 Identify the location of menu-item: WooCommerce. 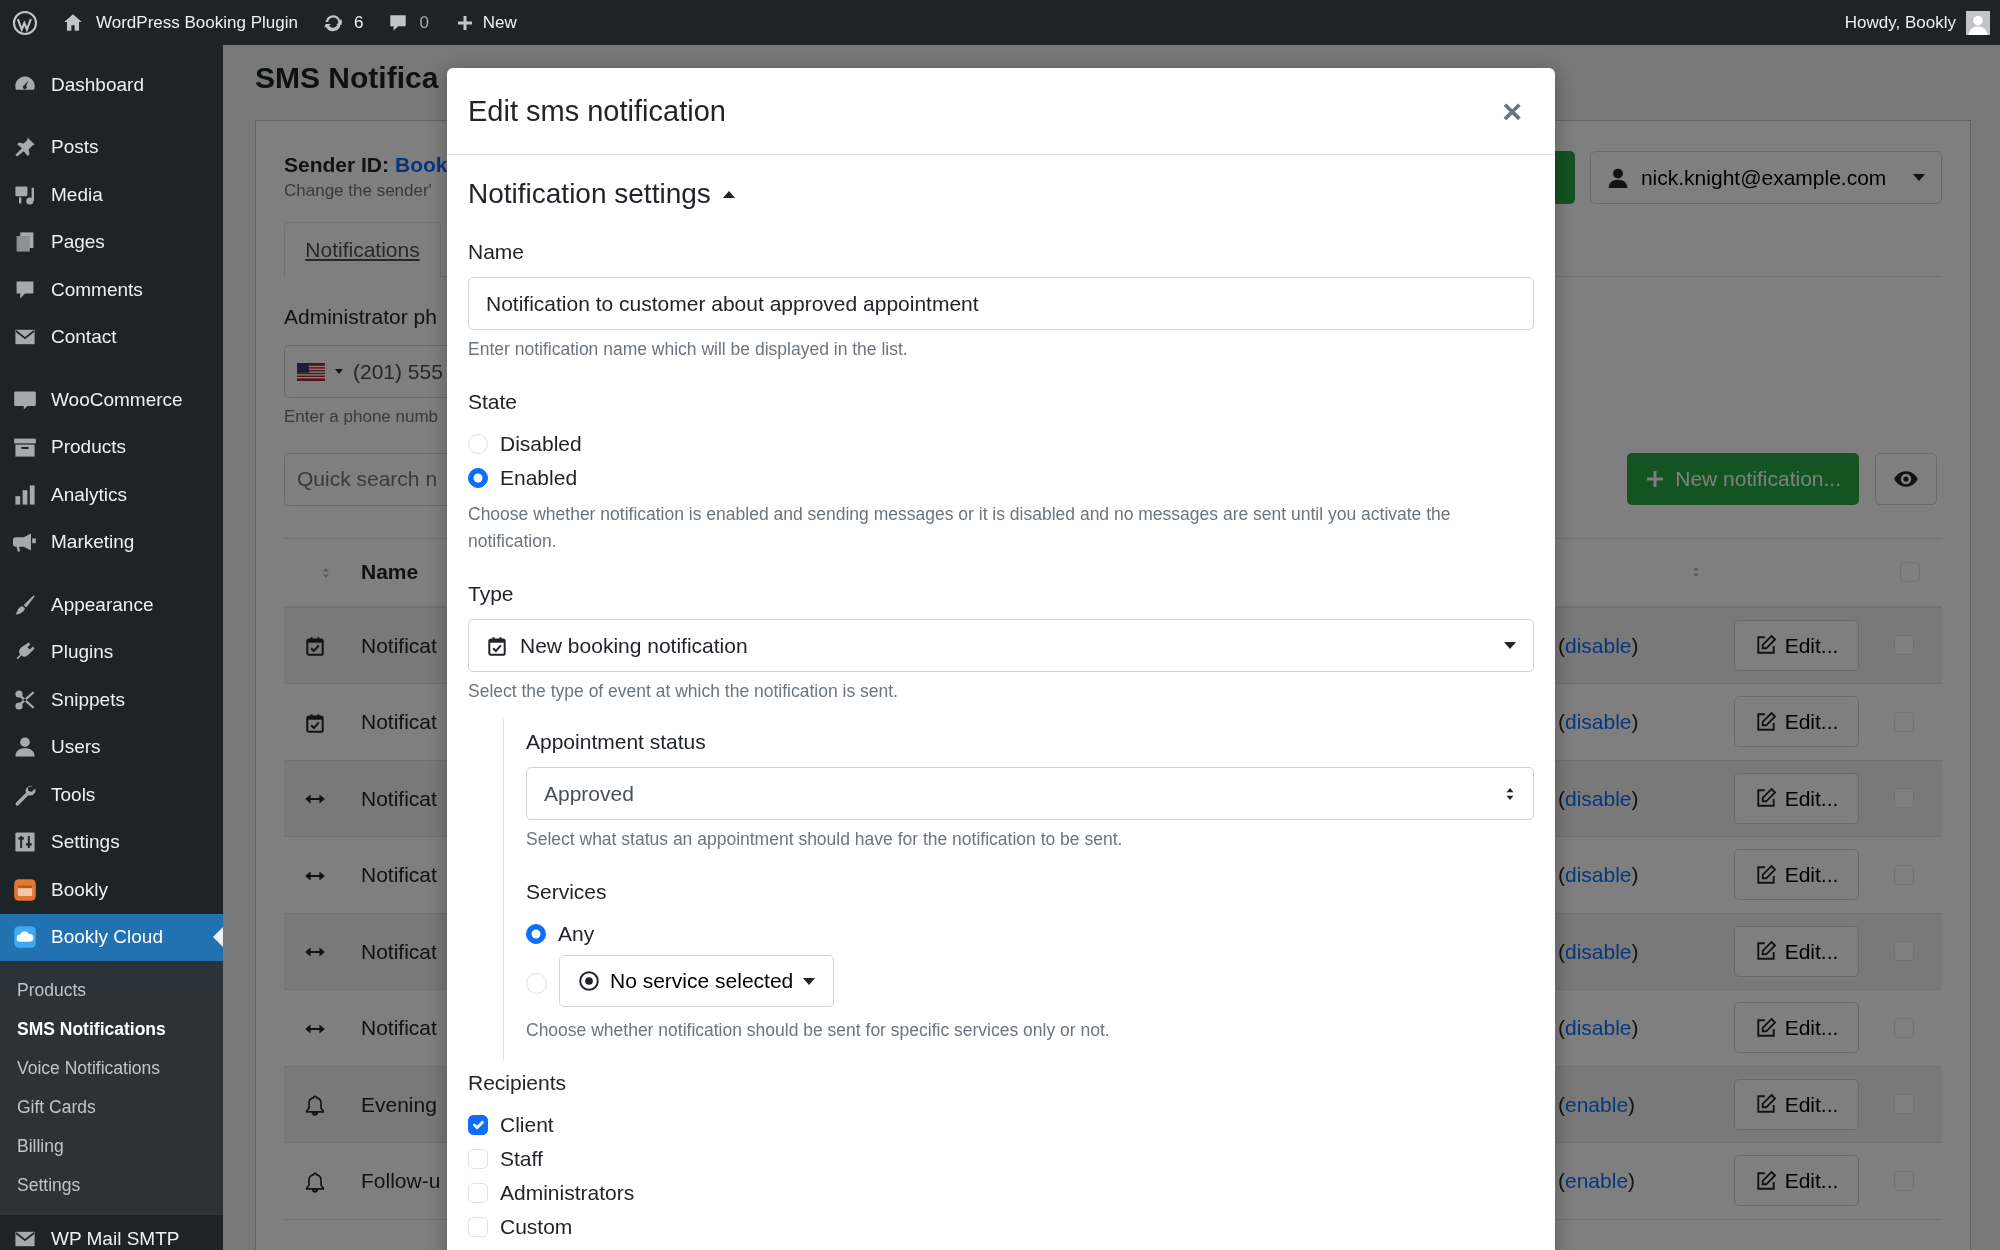
(111, 400).